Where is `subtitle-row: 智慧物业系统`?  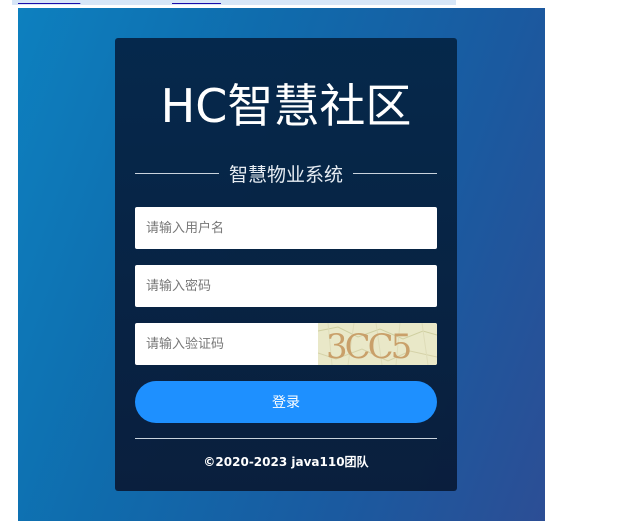
subtitle-row: 智慧物业系统 is located at coordinates (286, 173).